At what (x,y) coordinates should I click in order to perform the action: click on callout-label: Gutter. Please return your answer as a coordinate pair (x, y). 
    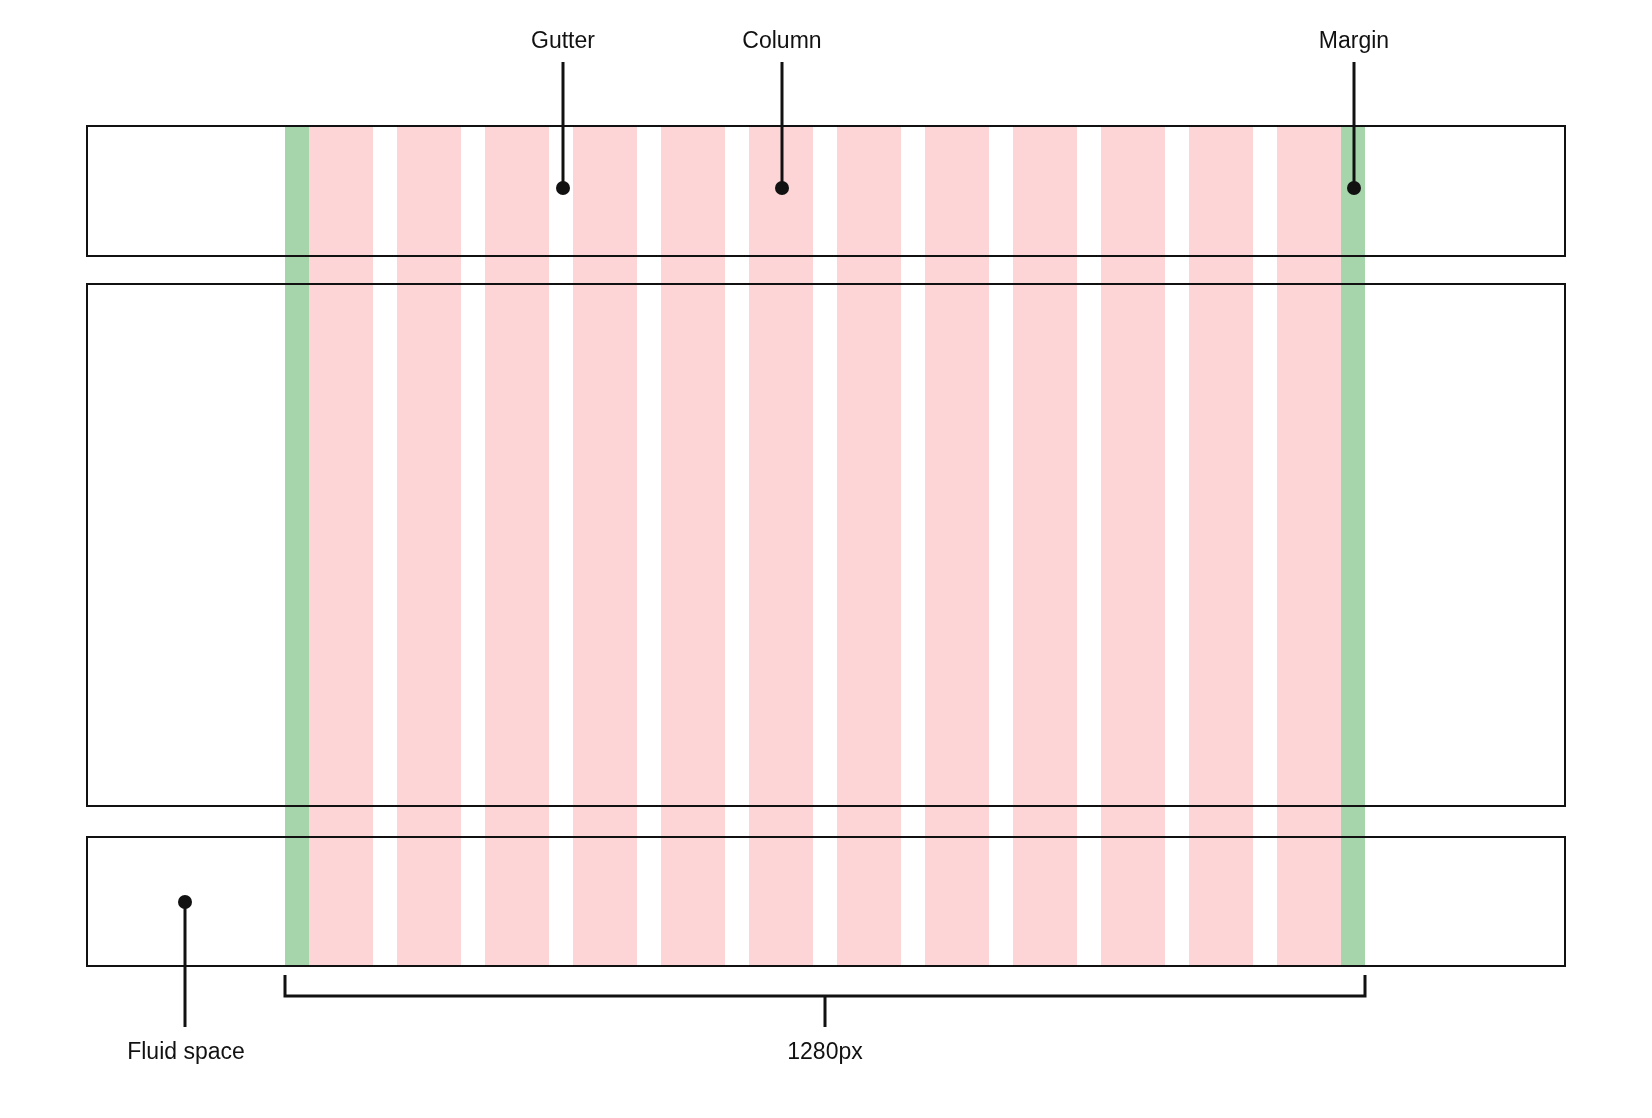
    Looking at the image, I should click on (563, 40).